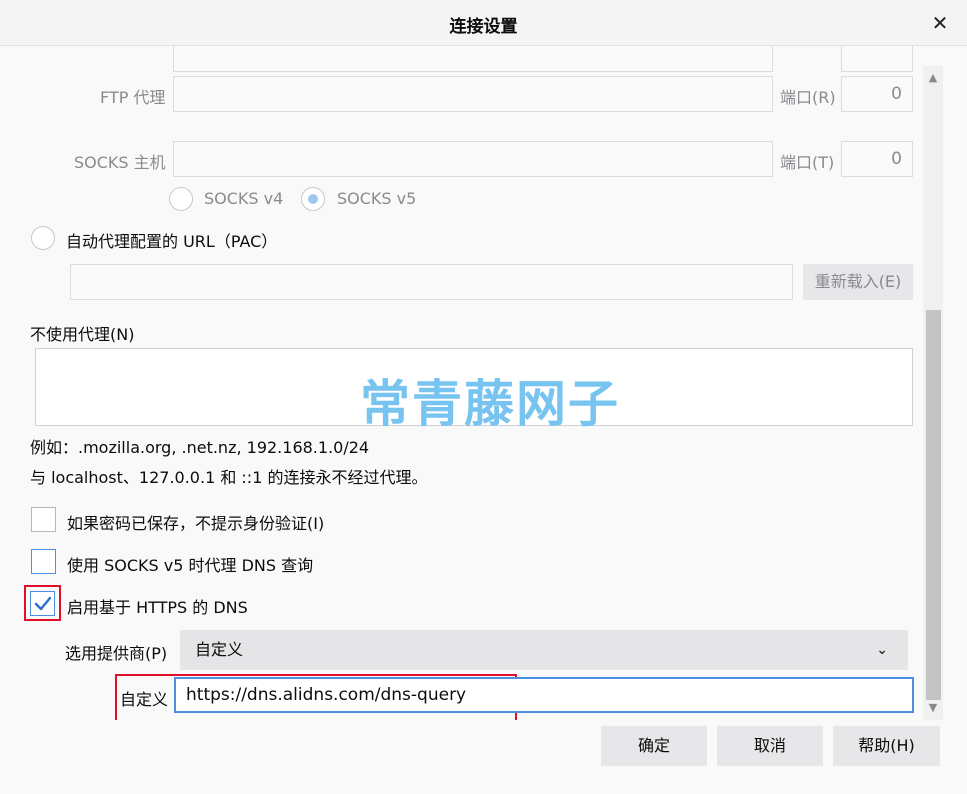 Image resolution: width=967 pixels, height=794 pixels. I want to click on ftp-host-input, so click(473, 94).